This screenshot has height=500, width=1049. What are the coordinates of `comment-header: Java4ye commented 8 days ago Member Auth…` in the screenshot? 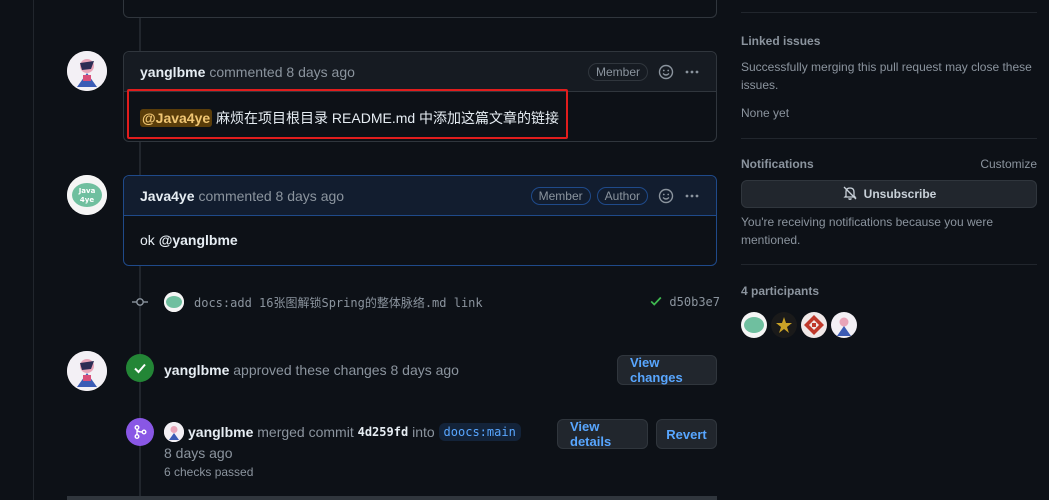 It's located at (420, 196).